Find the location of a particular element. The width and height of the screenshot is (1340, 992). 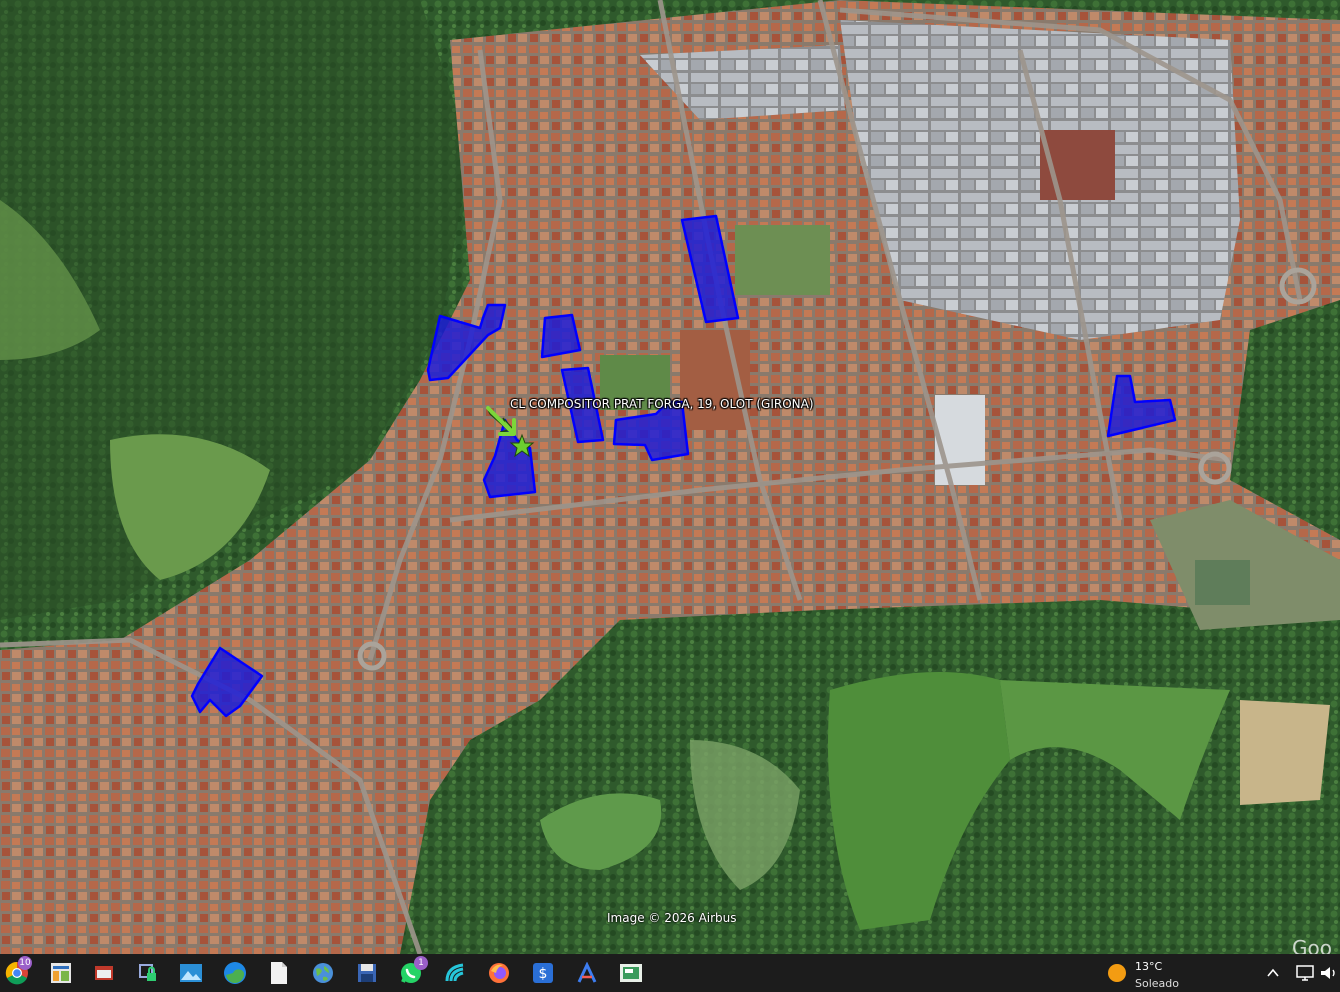

chevron-up-icon is located at coordinates (1273, 973).